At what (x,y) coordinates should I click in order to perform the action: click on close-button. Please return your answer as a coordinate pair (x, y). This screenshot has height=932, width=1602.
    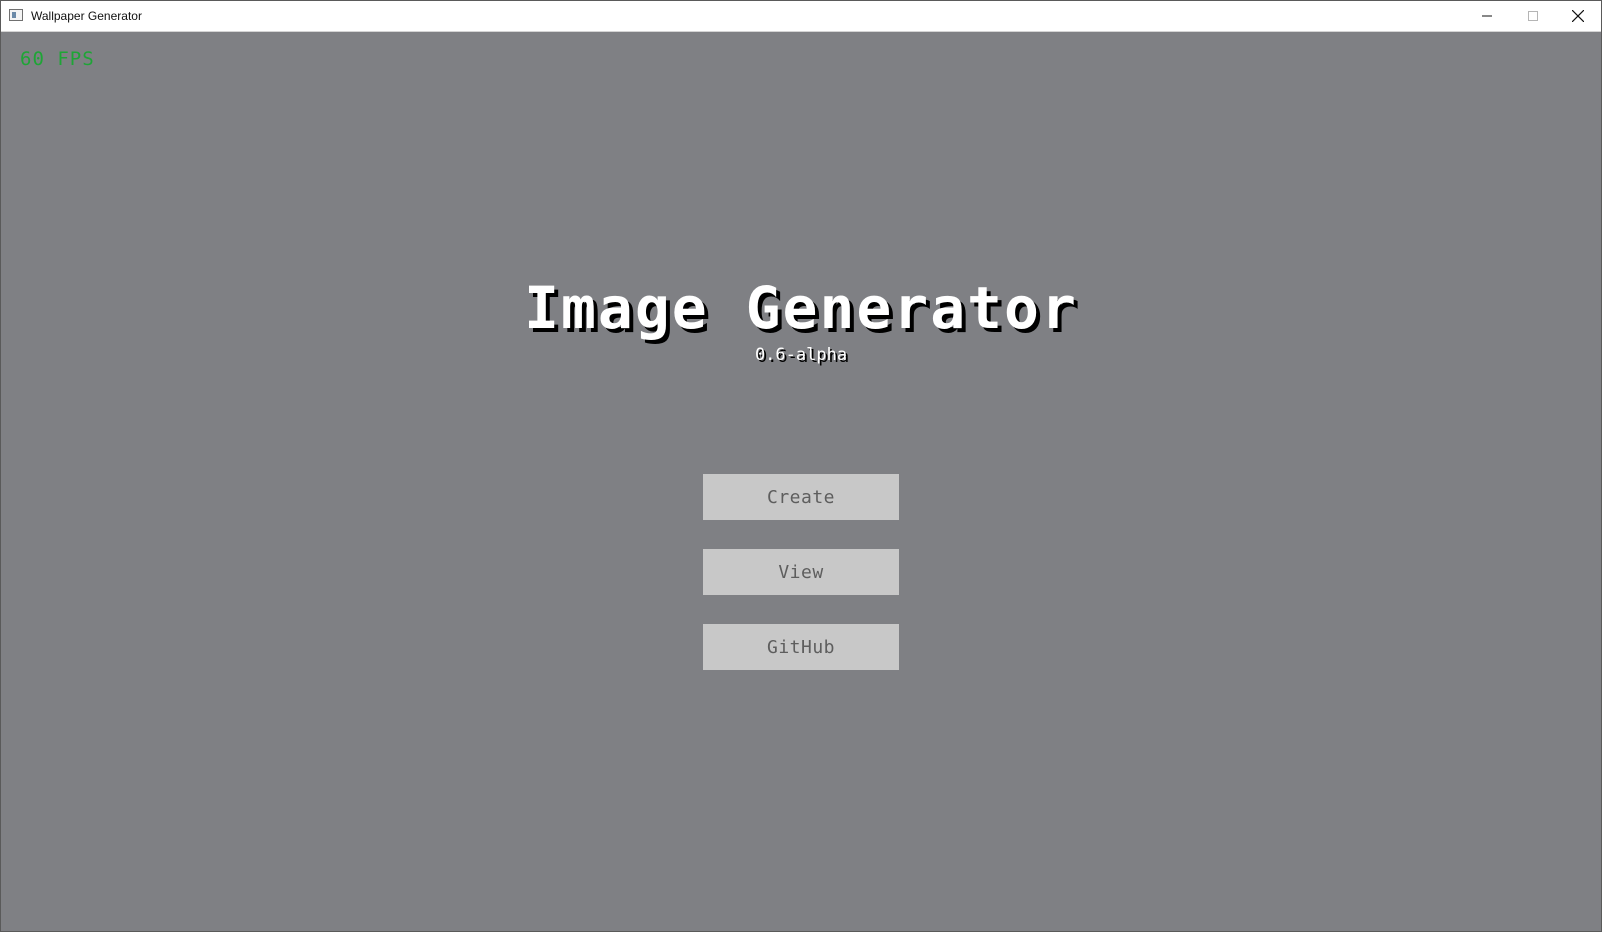
    Looking at the image, I should click on (1578, 16).